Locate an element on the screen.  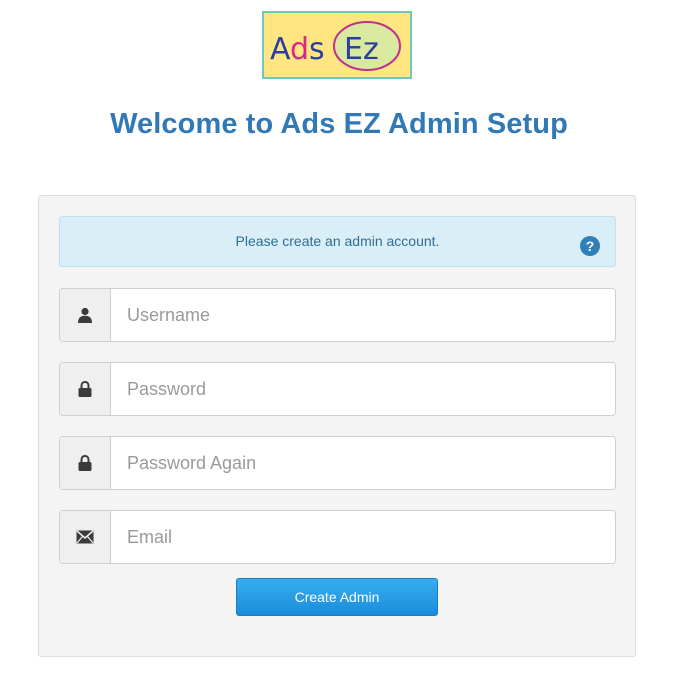
password-field-group is located at coordinates (337, 389).